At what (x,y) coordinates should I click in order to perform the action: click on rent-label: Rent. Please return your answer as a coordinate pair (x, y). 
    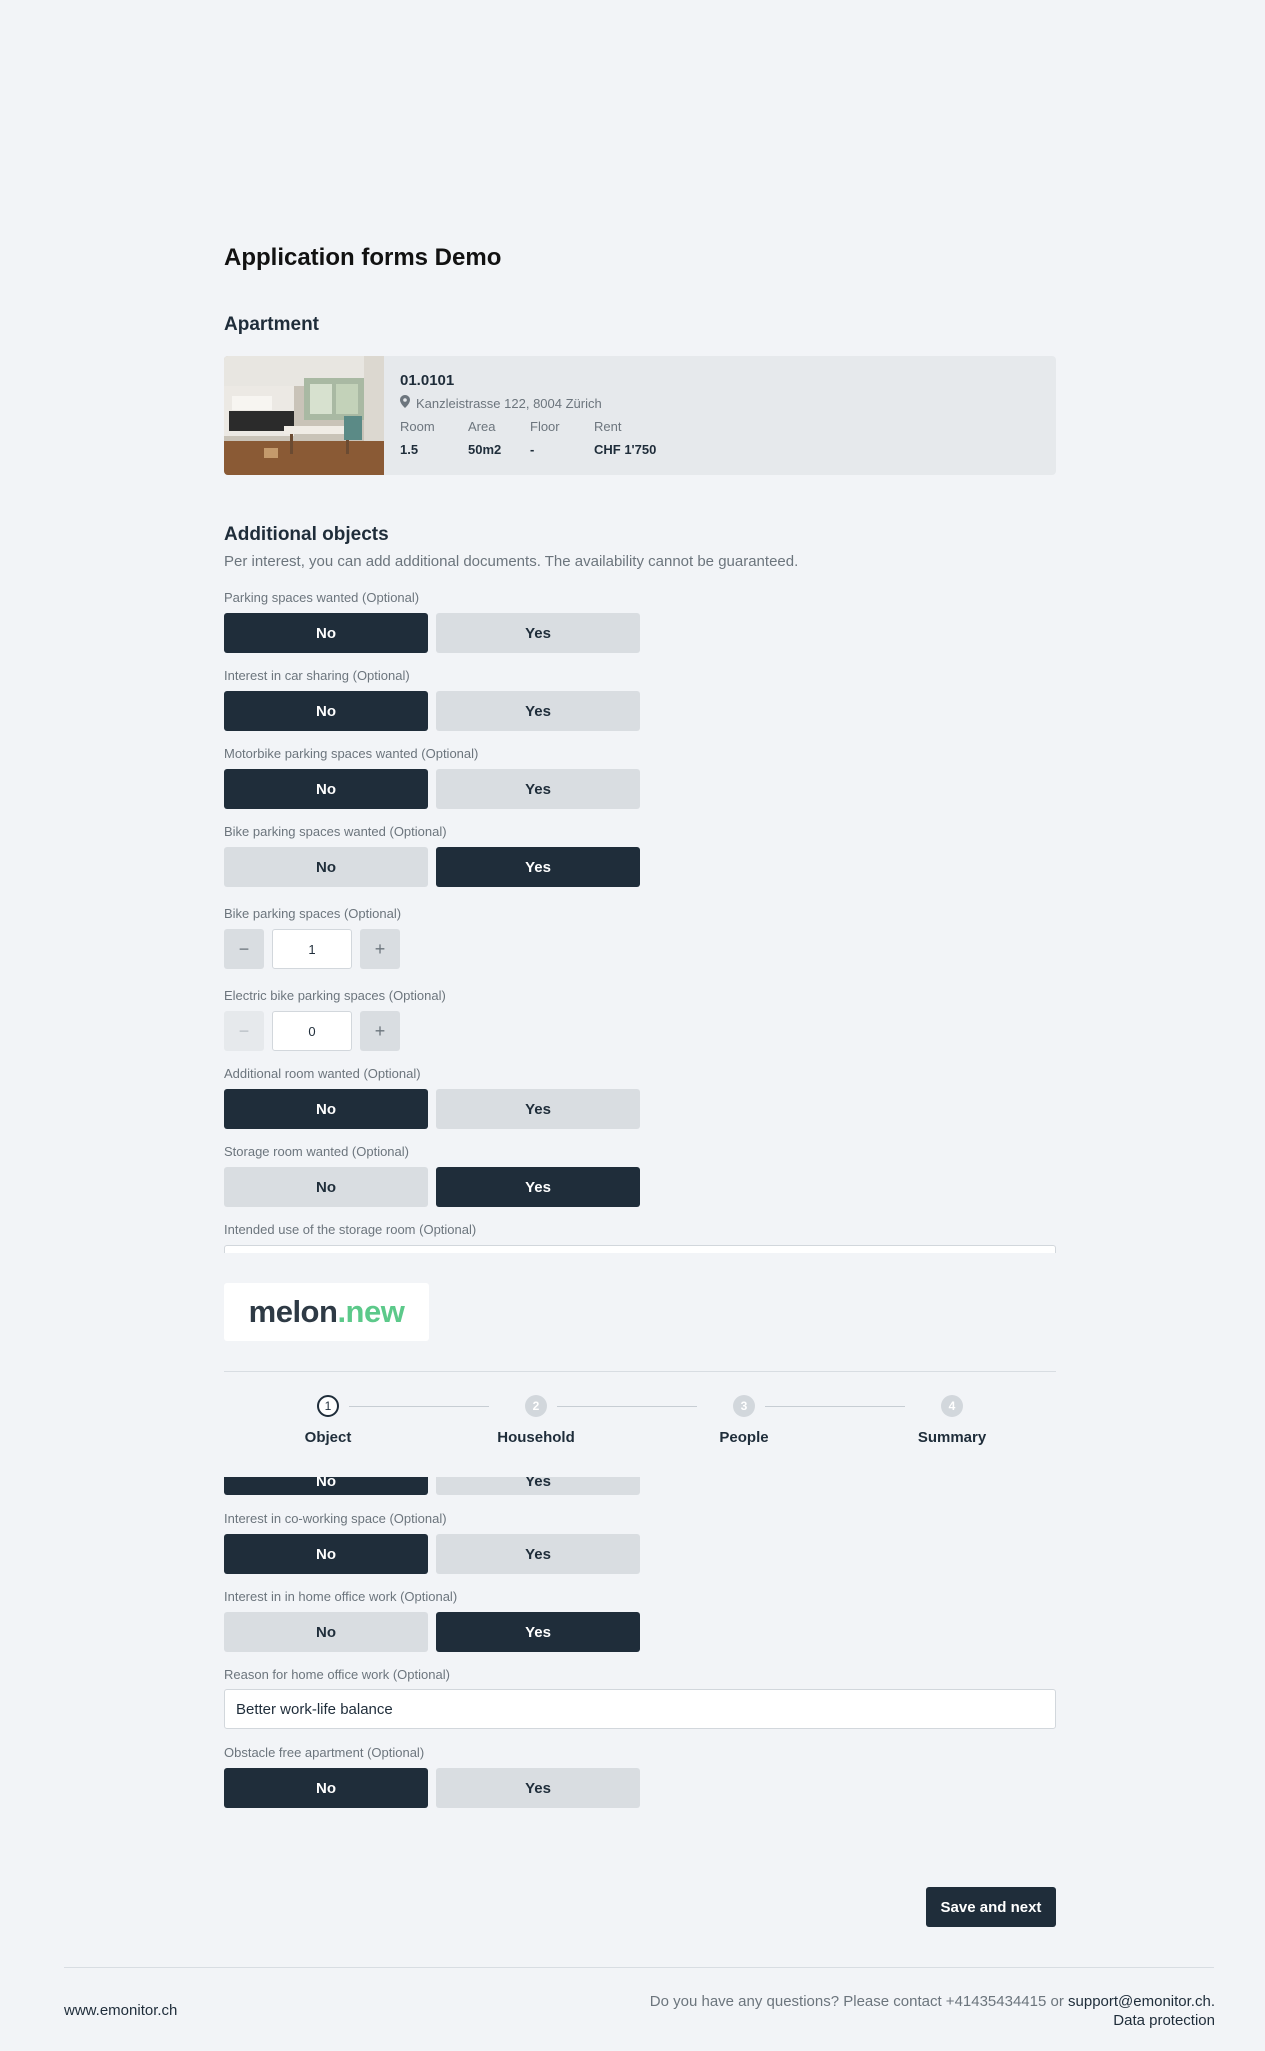
    Looking at the image, I should click on (608, 426).